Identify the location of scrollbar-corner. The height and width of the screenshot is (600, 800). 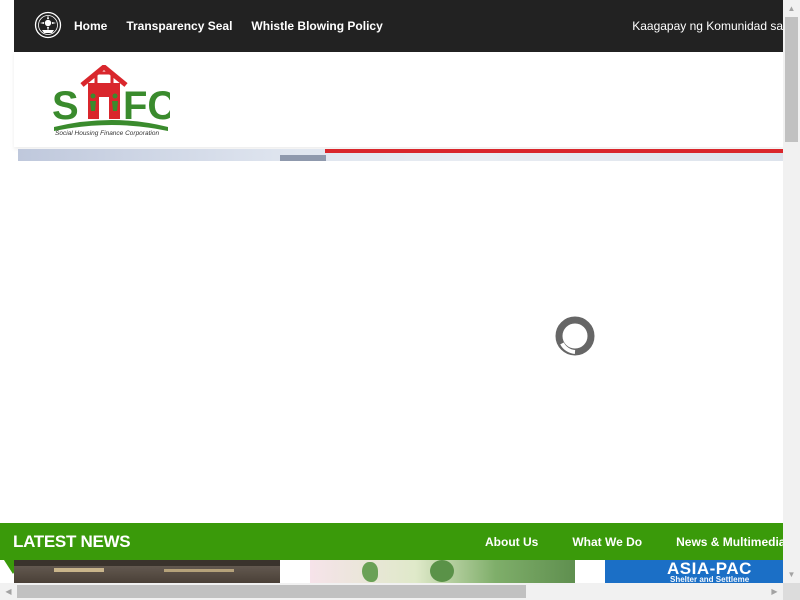
(791, 591).